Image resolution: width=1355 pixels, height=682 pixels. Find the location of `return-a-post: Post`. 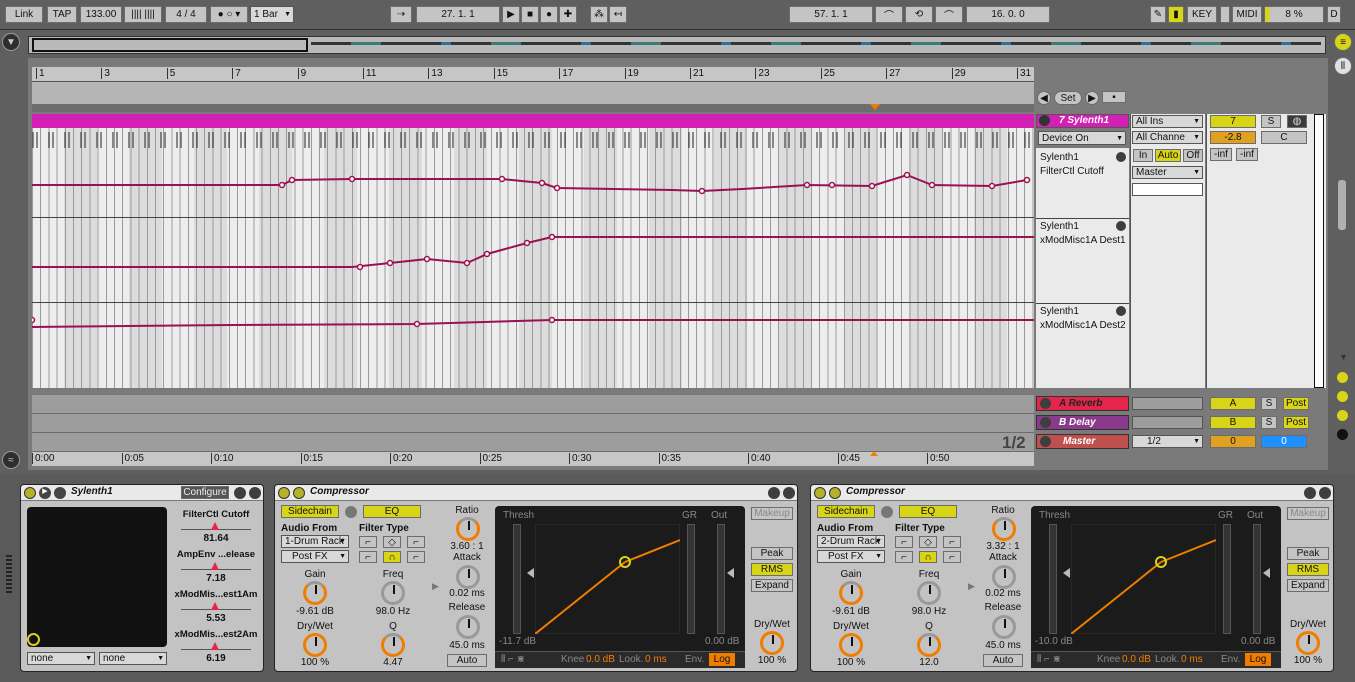

return-a-post: Post is located at coordinates (1296, 403).